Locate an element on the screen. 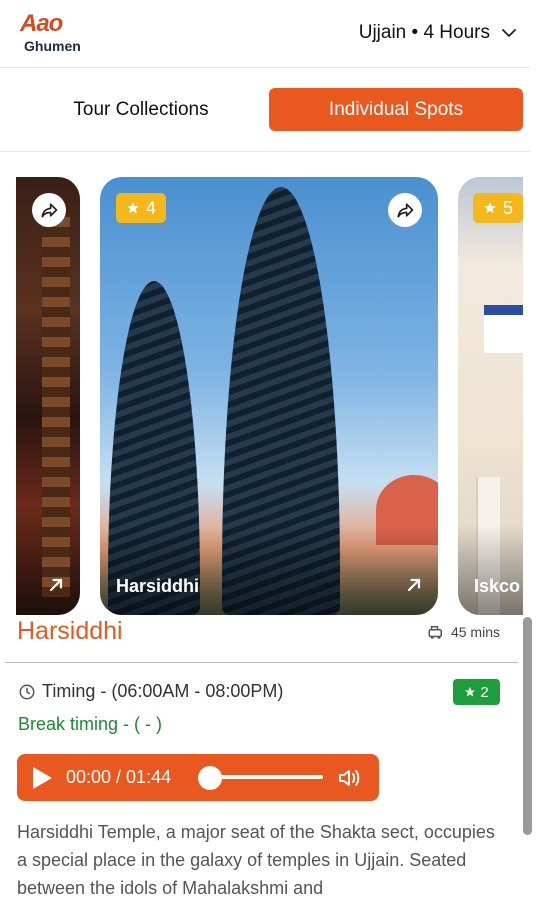 Image resolution: width=536 pixels, height=900 pixels. location-label: Ujjain • 4 Hours is located at coordinates (424, 32).